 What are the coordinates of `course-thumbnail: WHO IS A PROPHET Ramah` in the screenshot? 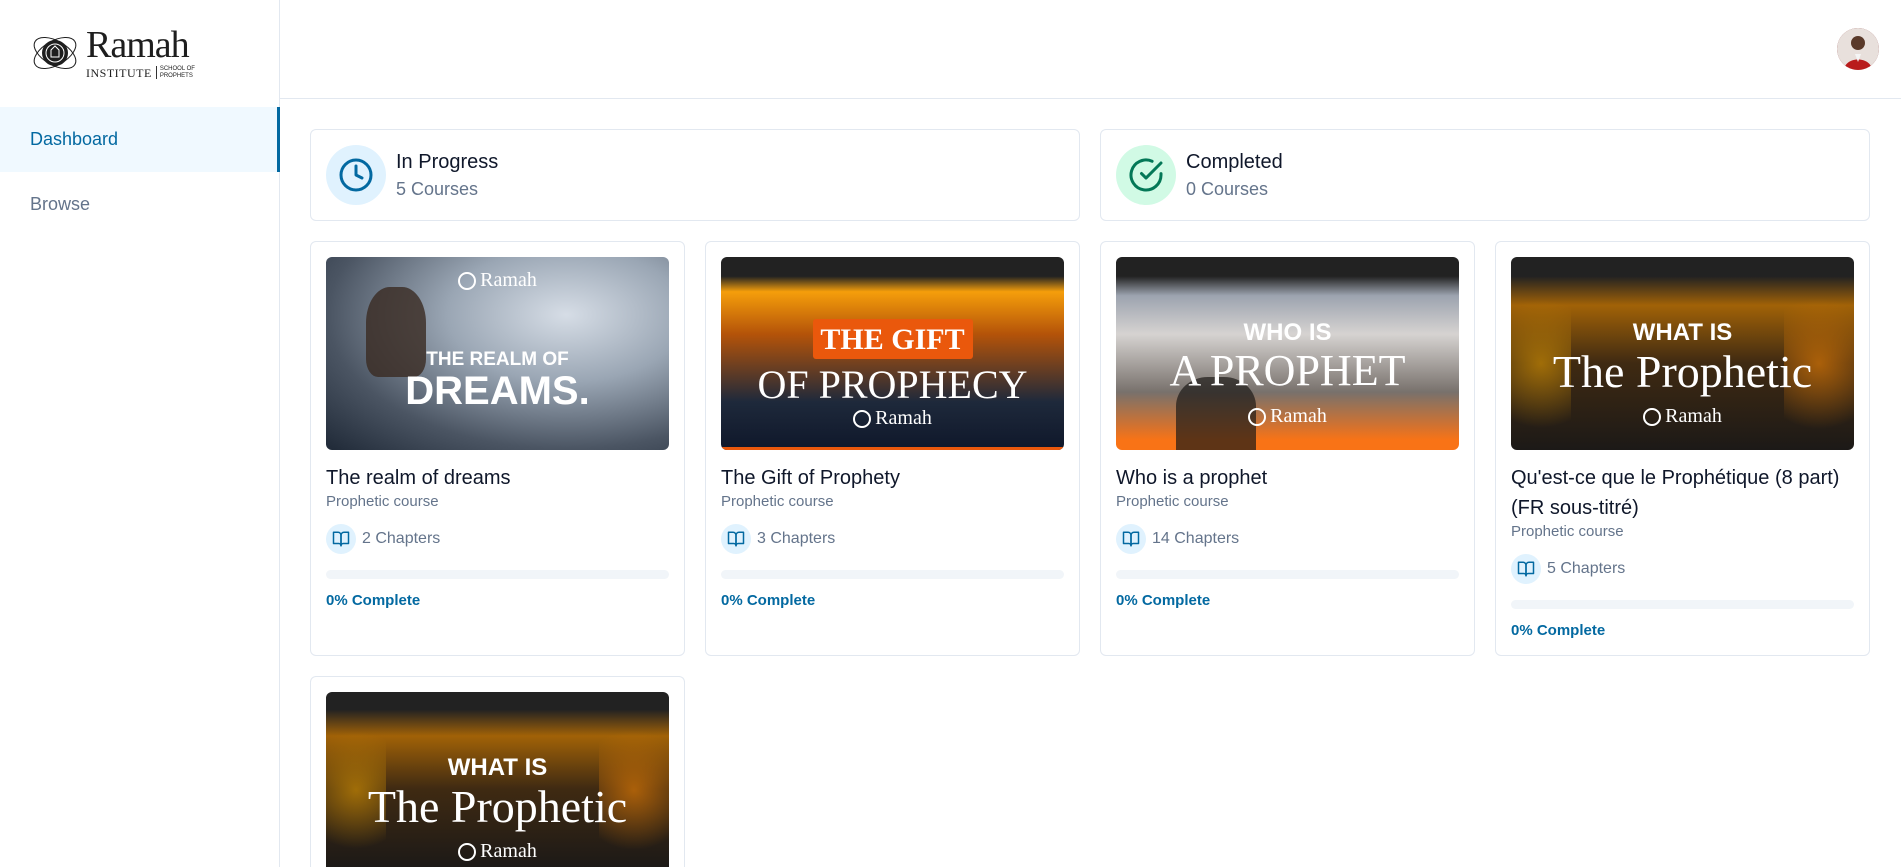 It's located at (1287, 353).